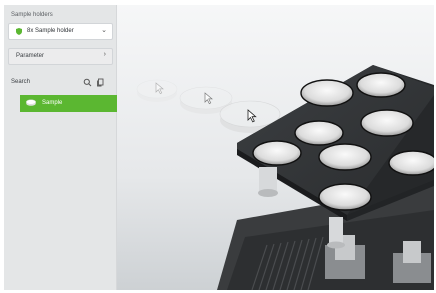 This screenshot has height=293, width=436. What do you see at coordinates (60, 83) in the screenshot?
I see `search-row: Search` at bounding box center [60, 83].